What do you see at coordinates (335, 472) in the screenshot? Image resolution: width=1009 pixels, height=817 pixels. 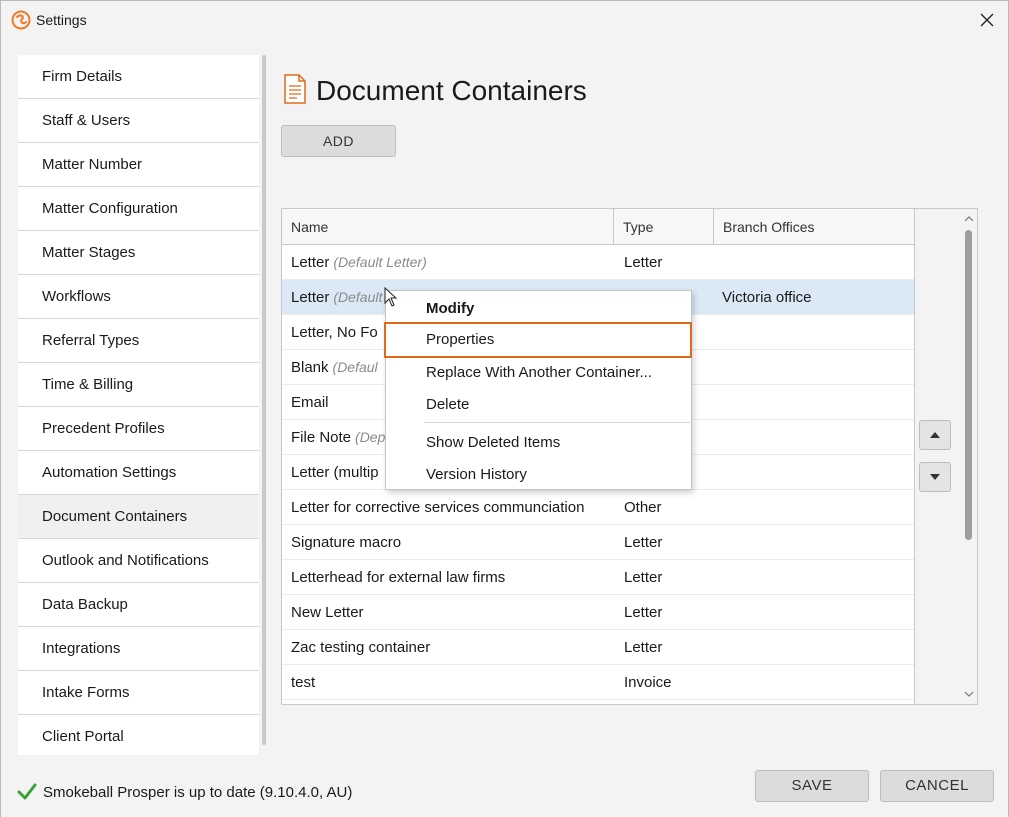 I see `row-name: Letter (multip` at bounding box center [335, 472].